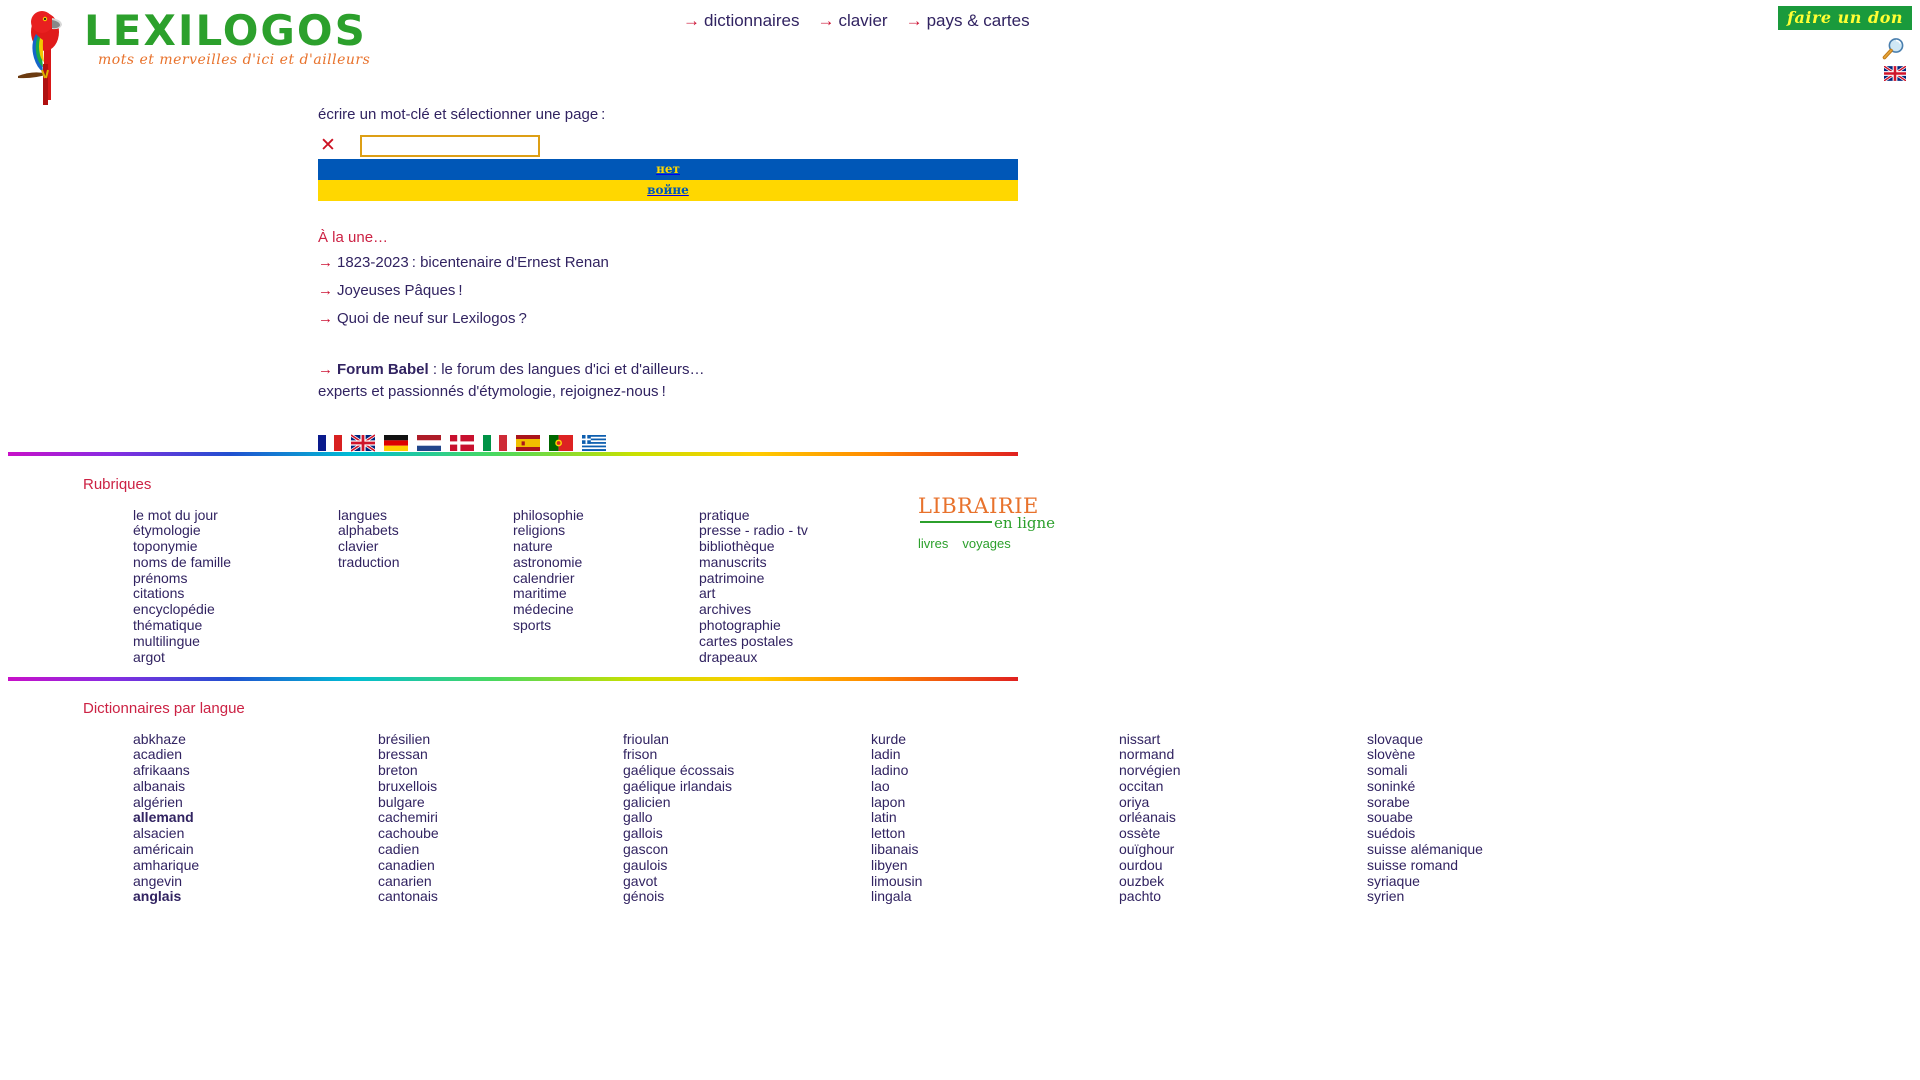 Image resolution: width=1920 pixels, height=1080 pixels. Describe the element at coordinates (408, 755) in the screenshot. I see `dictionnaire-link: bressan` at that location.